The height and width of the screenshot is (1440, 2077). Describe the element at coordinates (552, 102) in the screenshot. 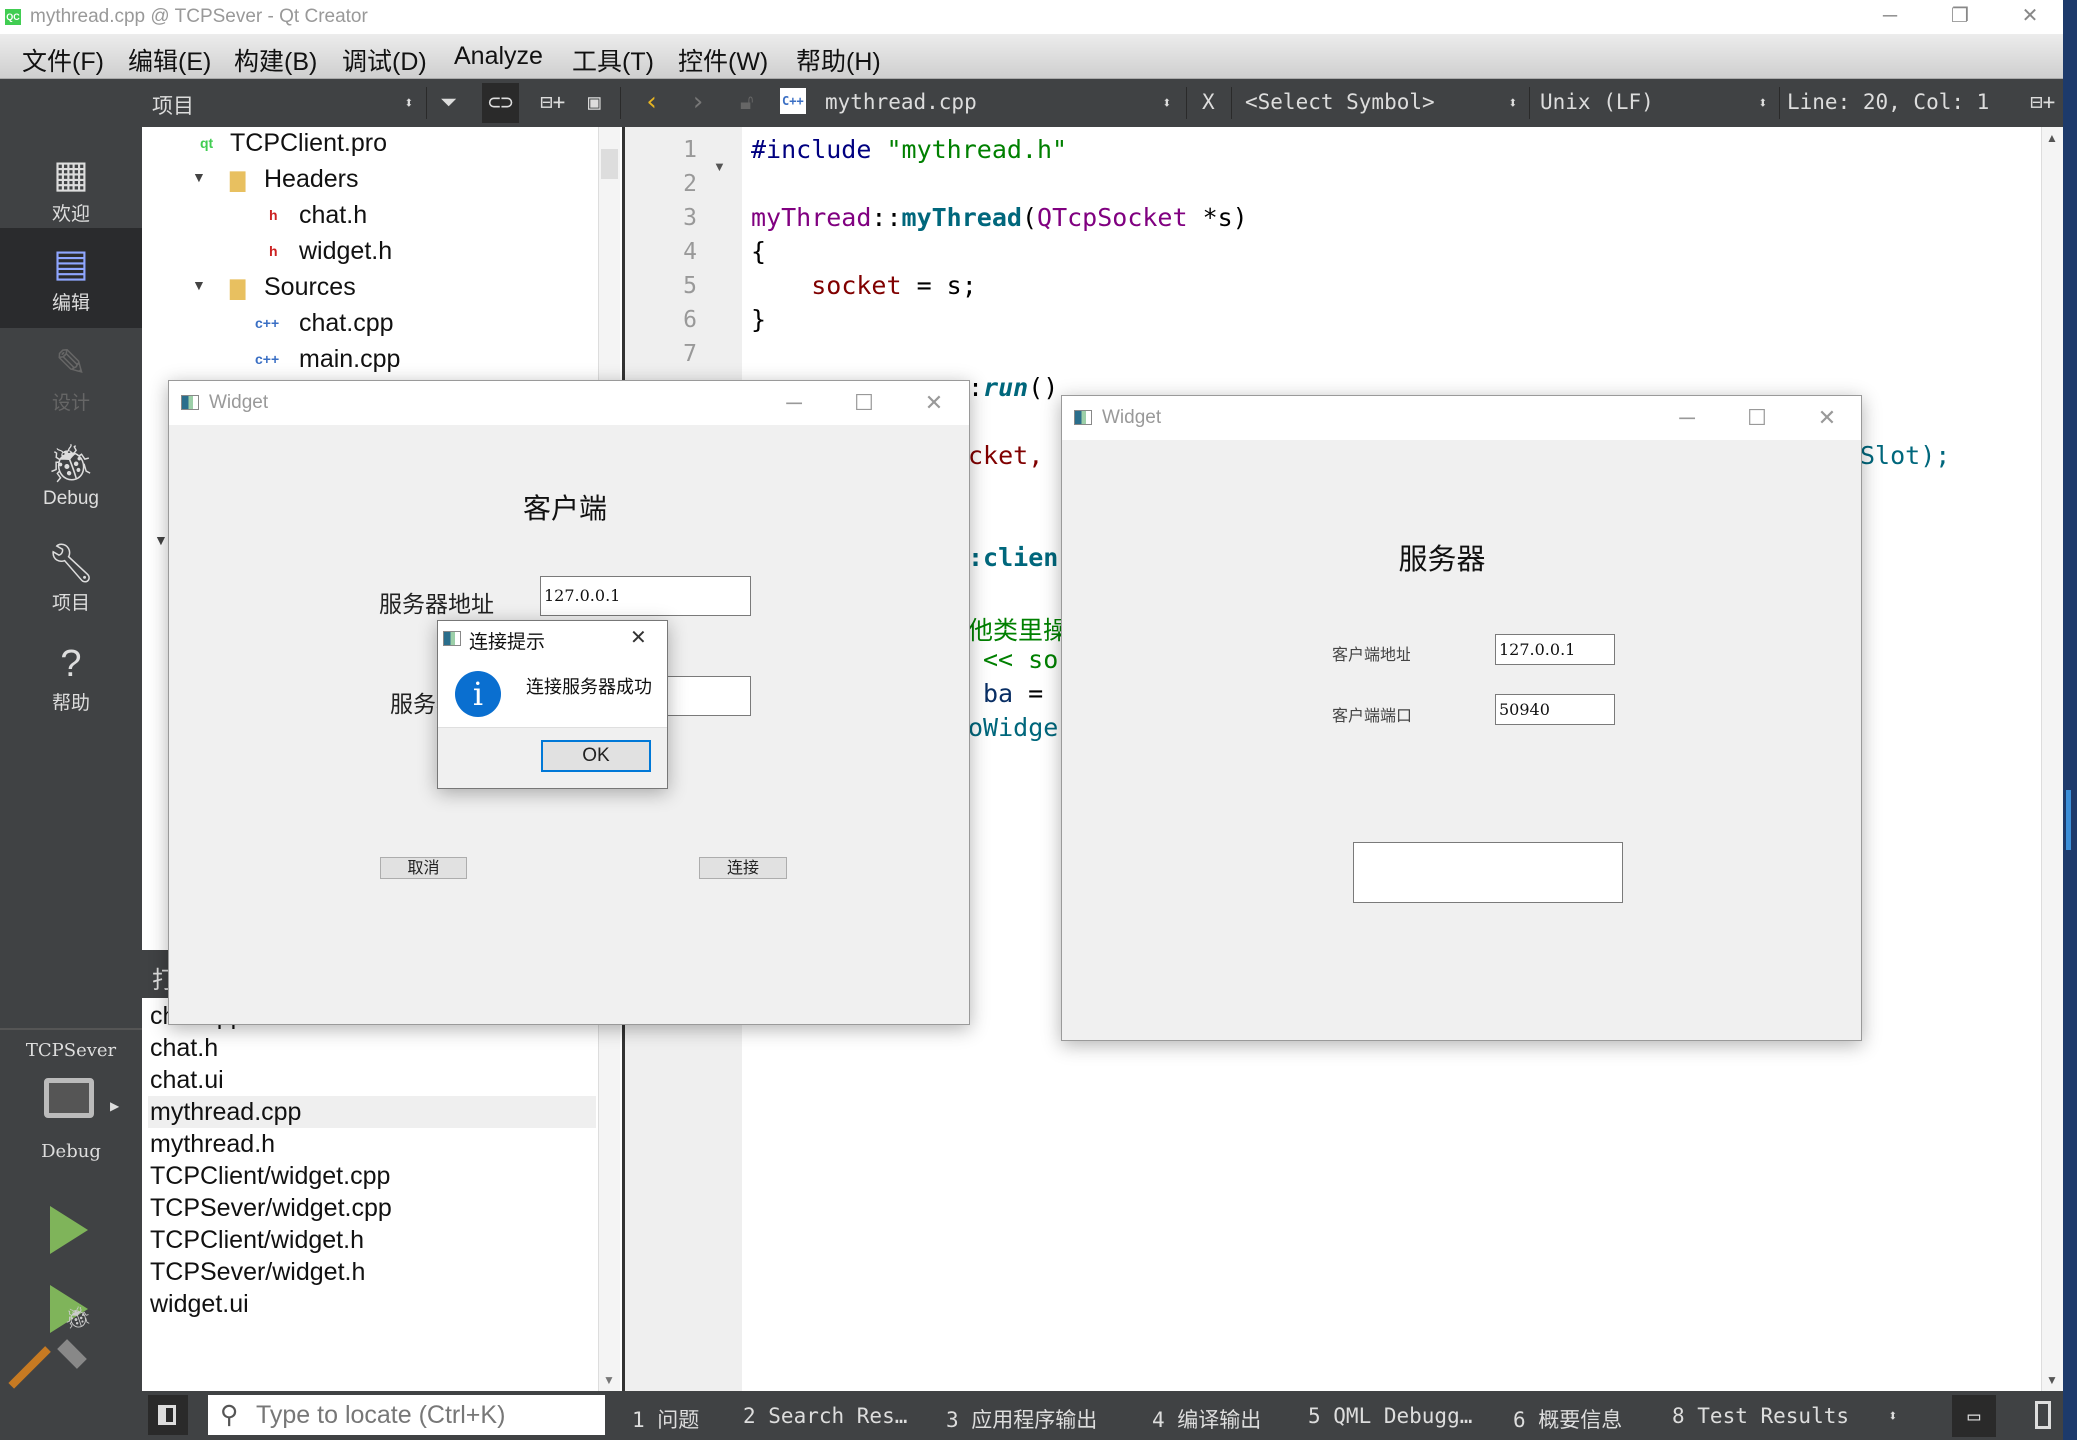

I see `split-icon: ⊟+` at that location.